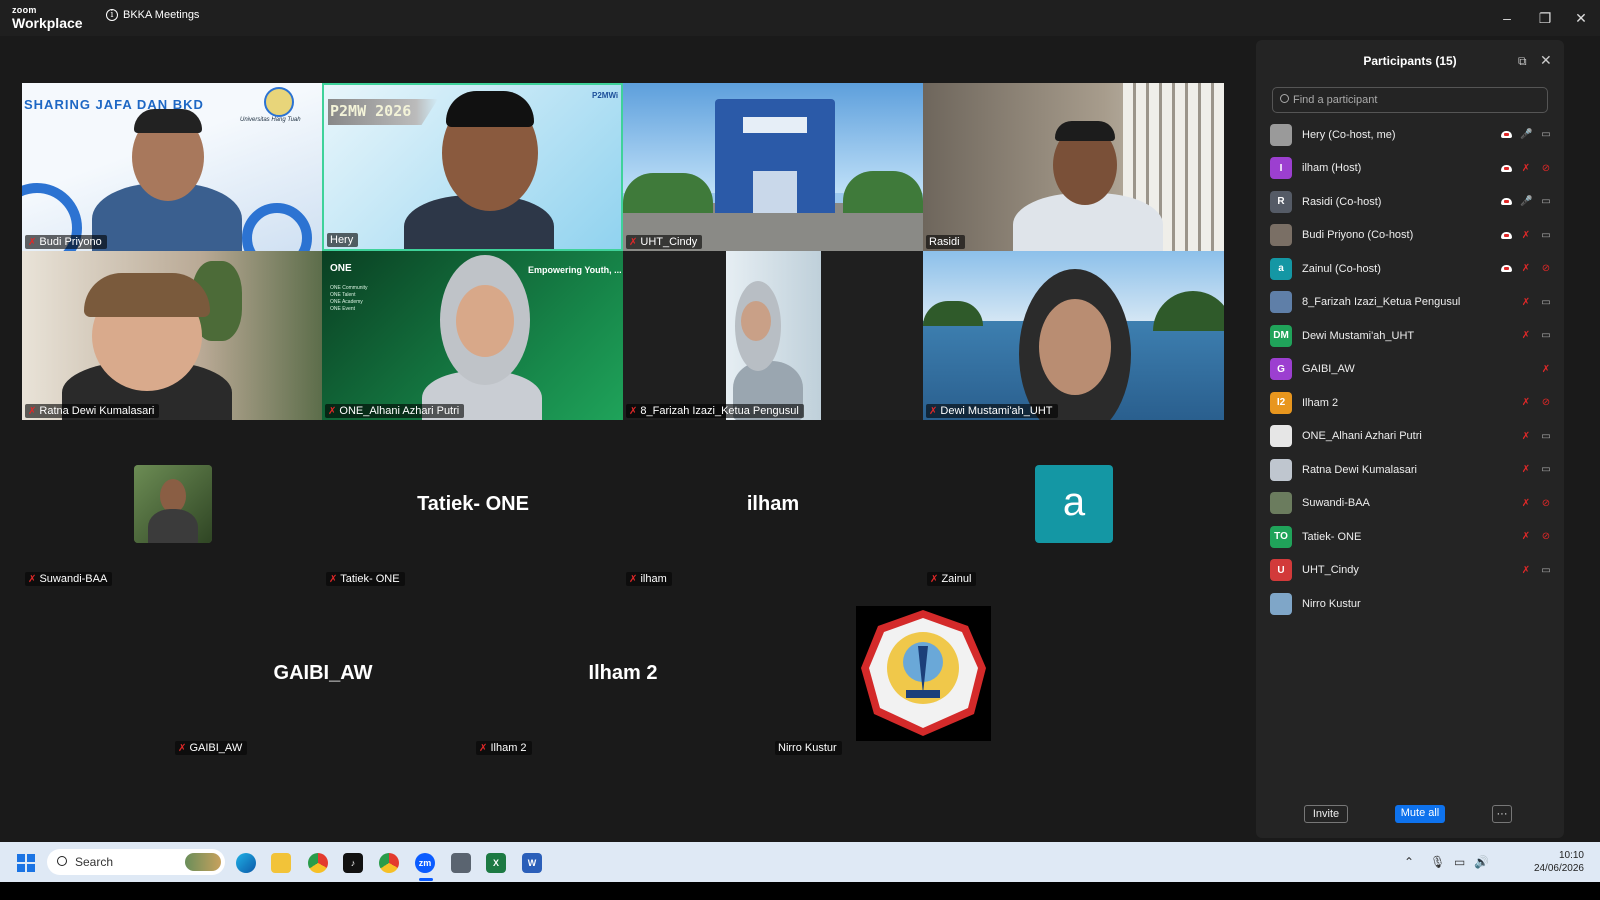 The width and height of the screenshot is (1600, 900). Describe the element at coordinates (1341, 268) in the screenshot. I see `participant-name: Zainul (Co-host)` at that location.